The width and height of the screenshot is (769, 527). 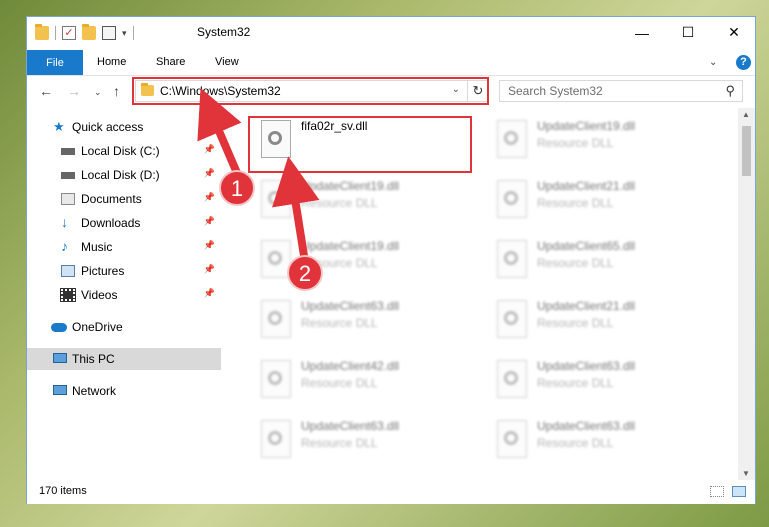 What do you see at coordinates (237, 188) in the screenshot?
I see `step-badge-1: 1` at bounding box center [237, 188].